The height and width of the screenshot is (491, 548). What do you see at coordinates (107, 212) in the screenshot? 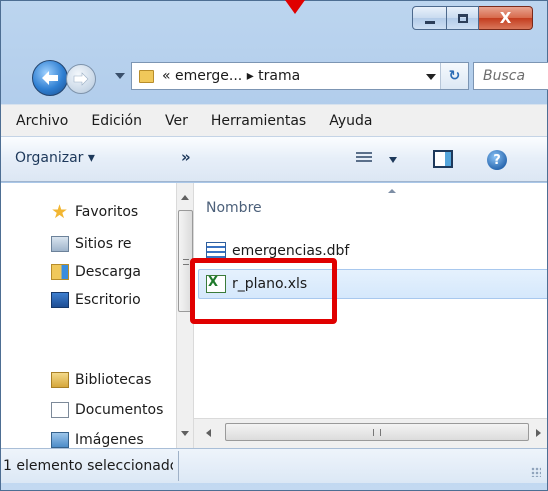
I see `nav-favorites-label: Favoritos` at bounding box center [107, 212].